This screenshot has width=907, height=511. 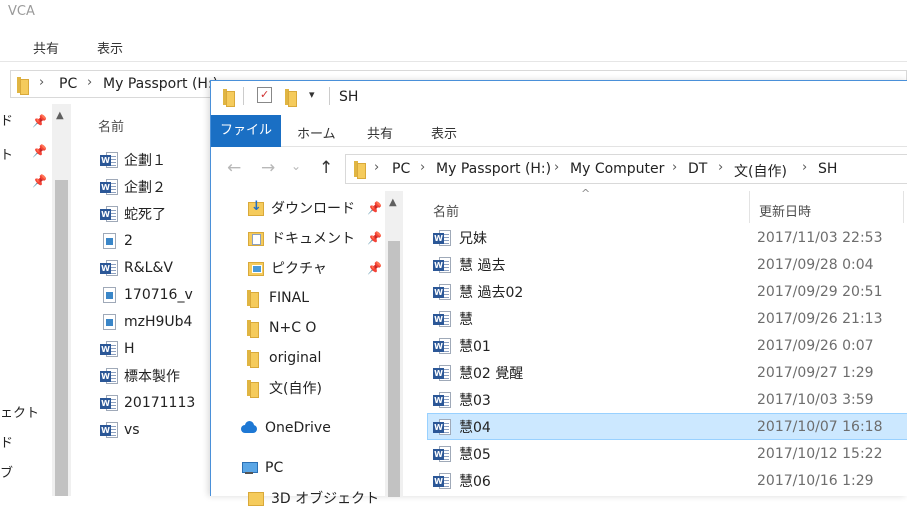 What do you see at coordinates (156, 241) in the screenshot?
I see `list-item: 2` at bounding box center [156, 241].